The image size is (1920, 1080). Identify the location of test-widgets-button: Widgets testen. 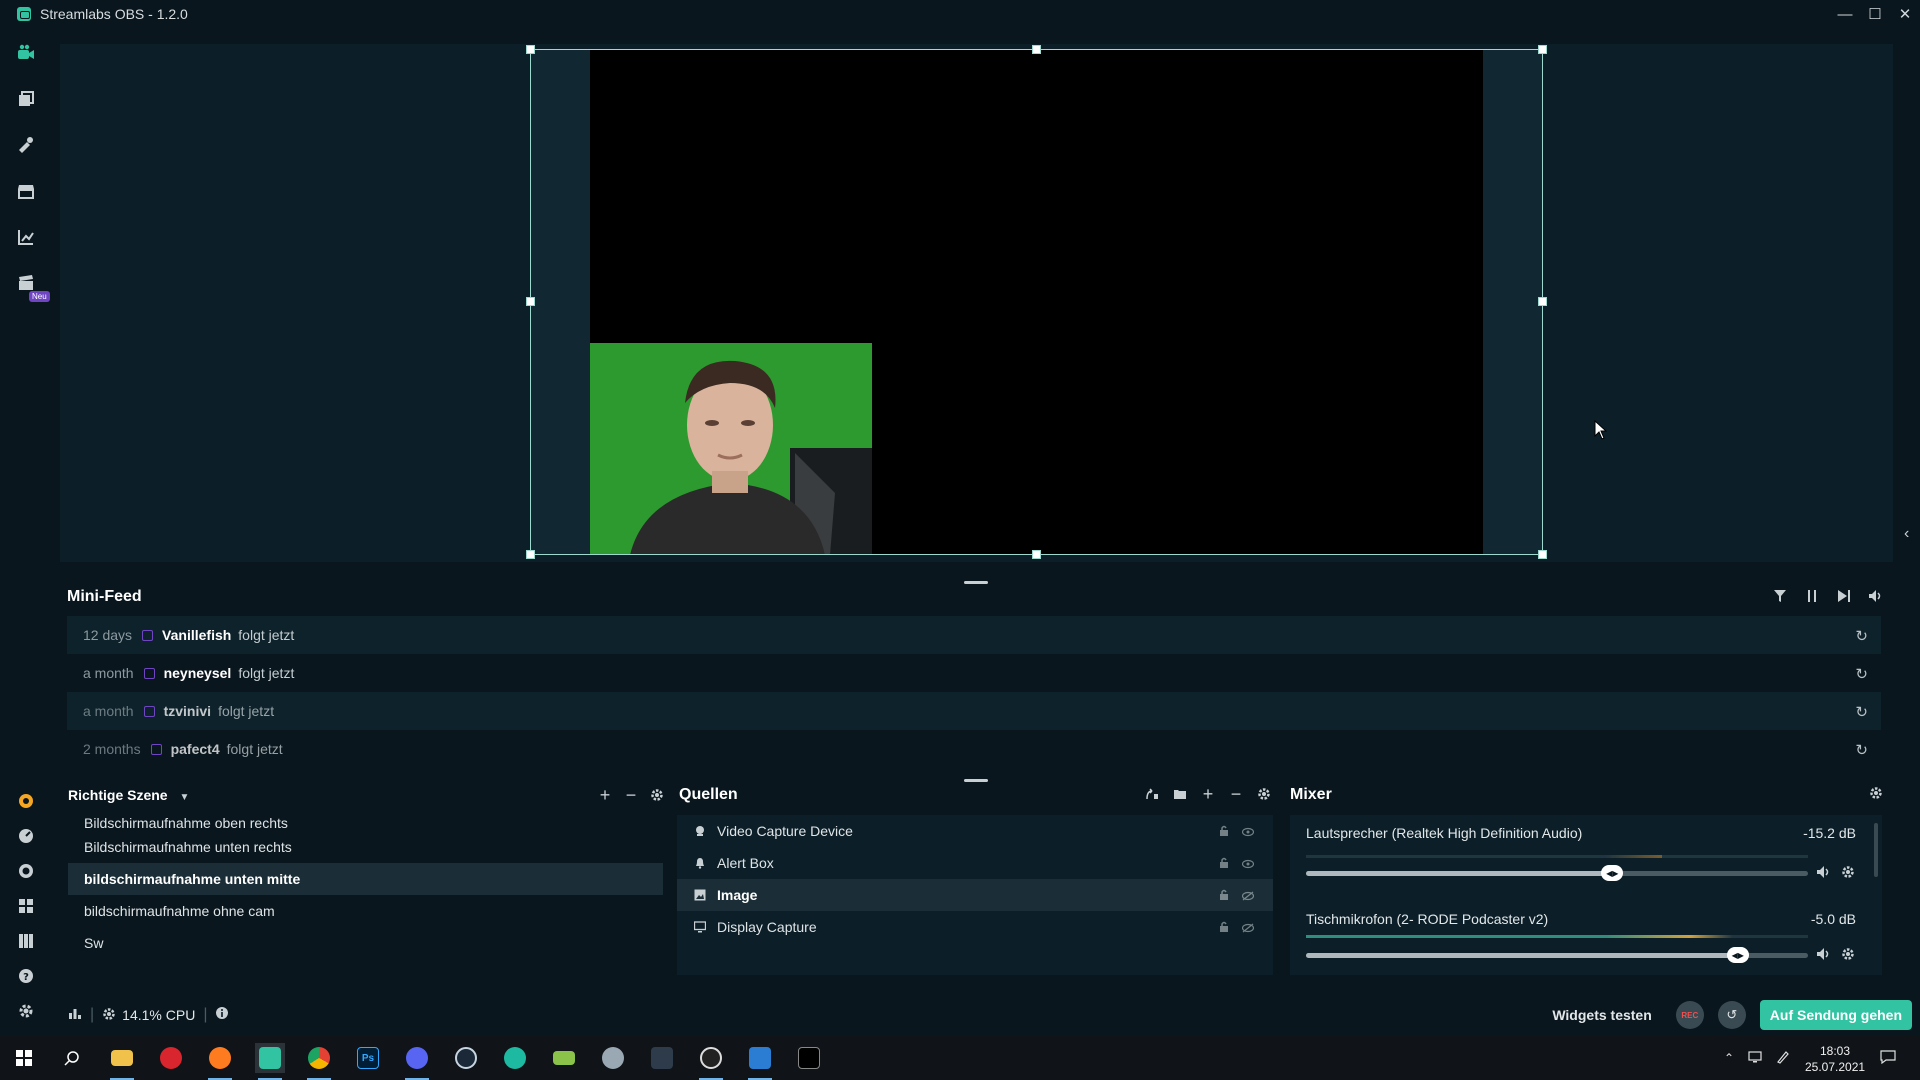
(1601, 1015).